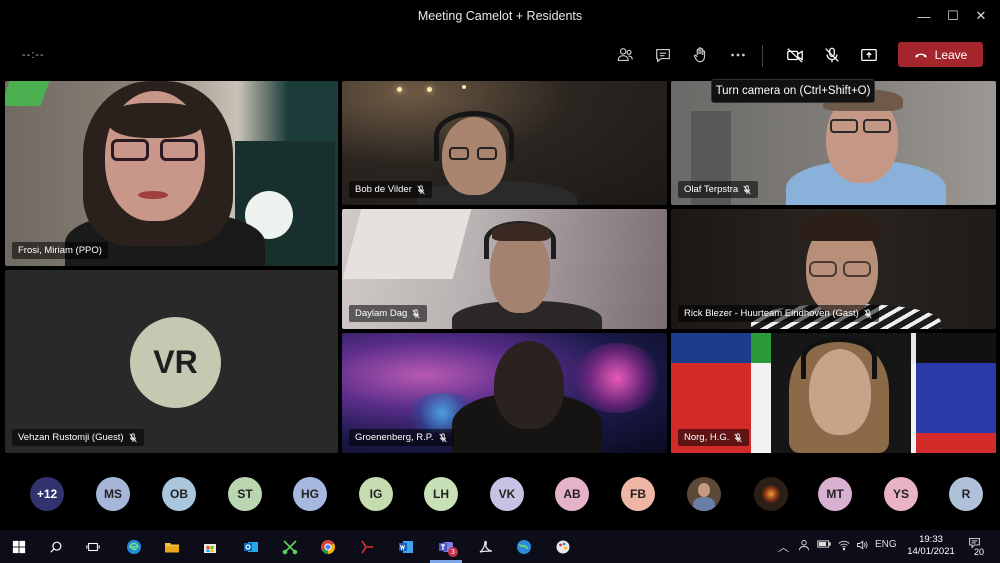 Image resolution: width=1000 pixels, height=563 pixels. Describe the element at coordinates (179, 494) in the screenshot. I see `participant-avatar: OB` at that location.